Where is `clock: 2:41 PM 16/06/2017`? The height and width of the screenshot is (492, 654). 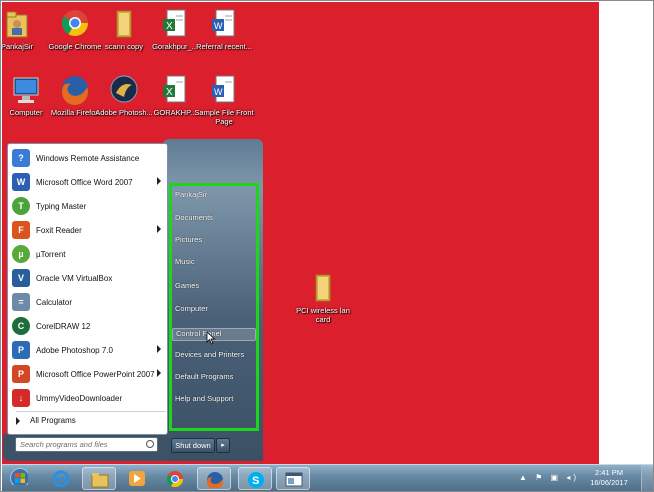
clock: 2:41 PM 16/06/2017 is located at coordinates (609, 478).